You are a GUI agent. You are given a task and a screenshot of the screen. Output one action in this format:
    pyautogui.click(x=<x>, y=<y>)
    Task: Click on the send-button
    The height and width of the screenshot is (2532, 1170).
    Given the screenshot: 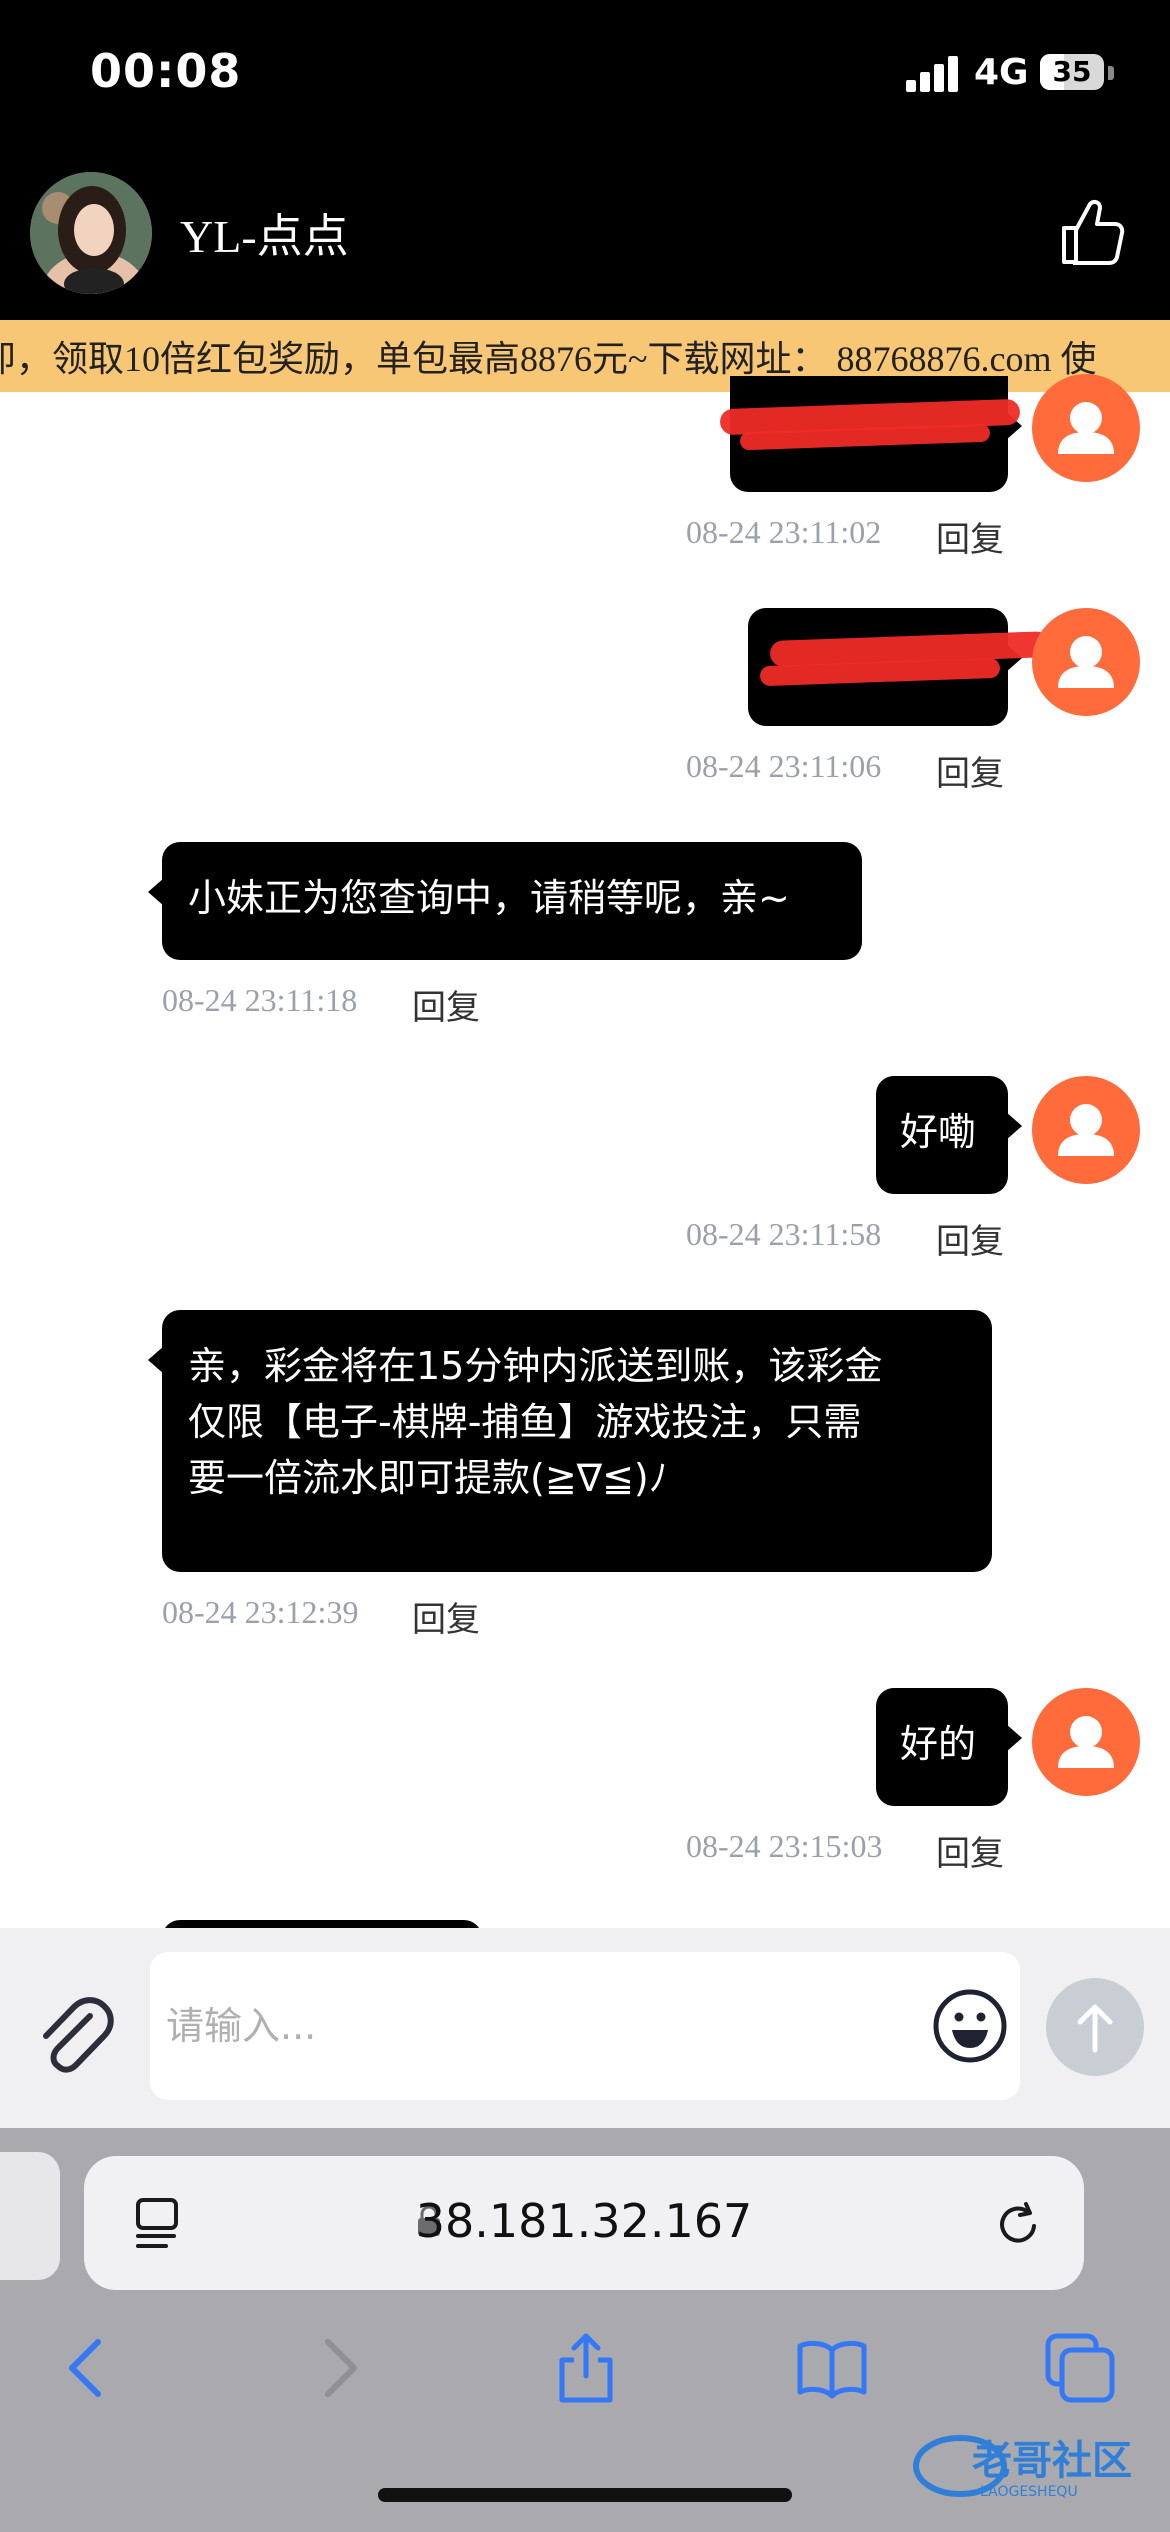 What is the action you would take?
    pyautogui.click(x=1095, y=2027)
    